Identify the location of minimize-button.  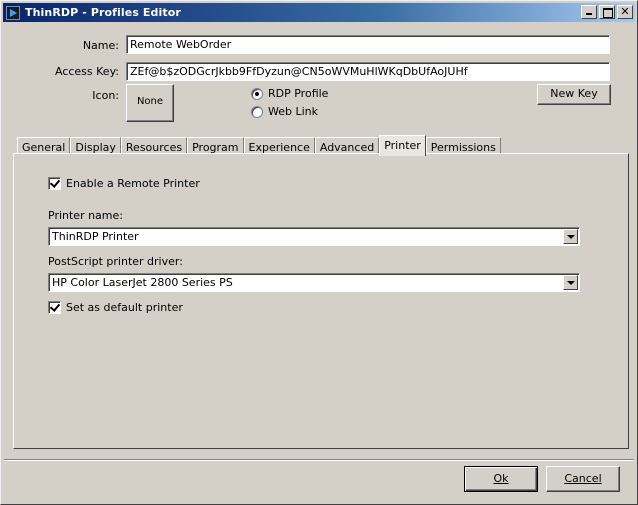
(589, 12).